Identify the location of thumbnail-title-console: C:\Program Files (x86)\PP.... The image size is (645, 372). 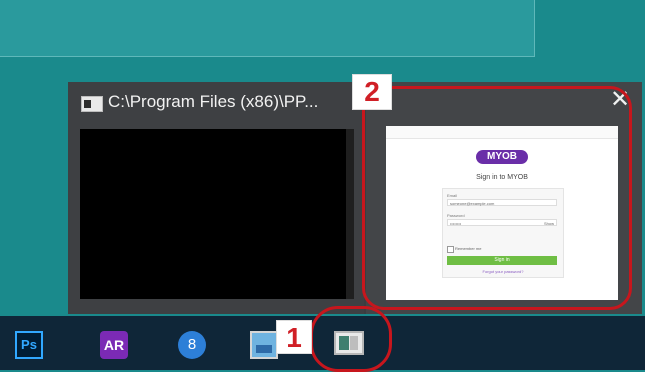
(213, 101).